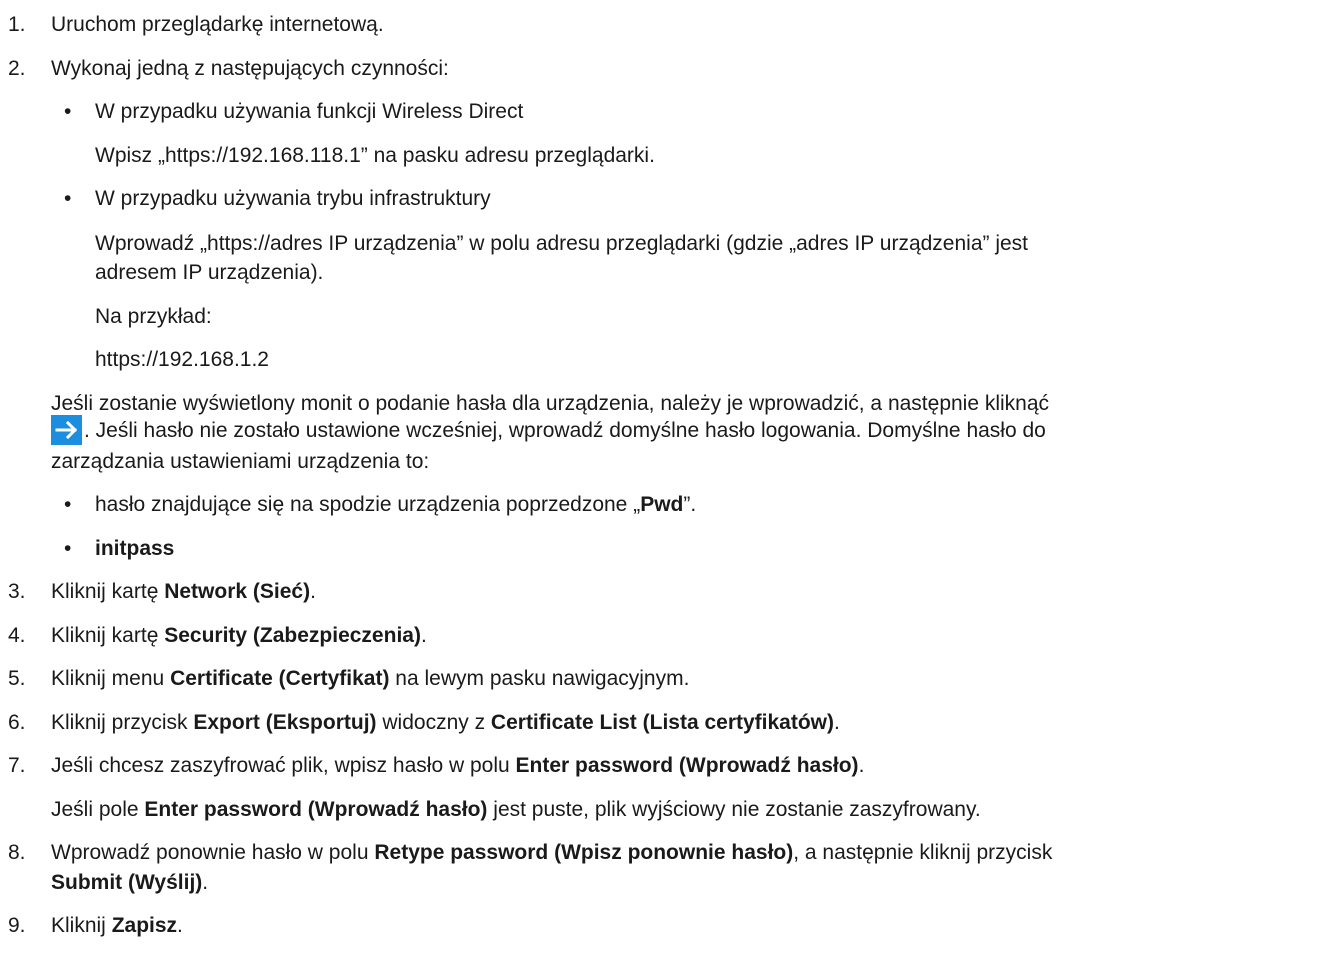 Image resolution: width=1328 pixels, height=962 pixels. Describe the element at coordinates (280, 678) in the screenshot. I see `step-bold: Certificate (Certyfikat)` at that location.